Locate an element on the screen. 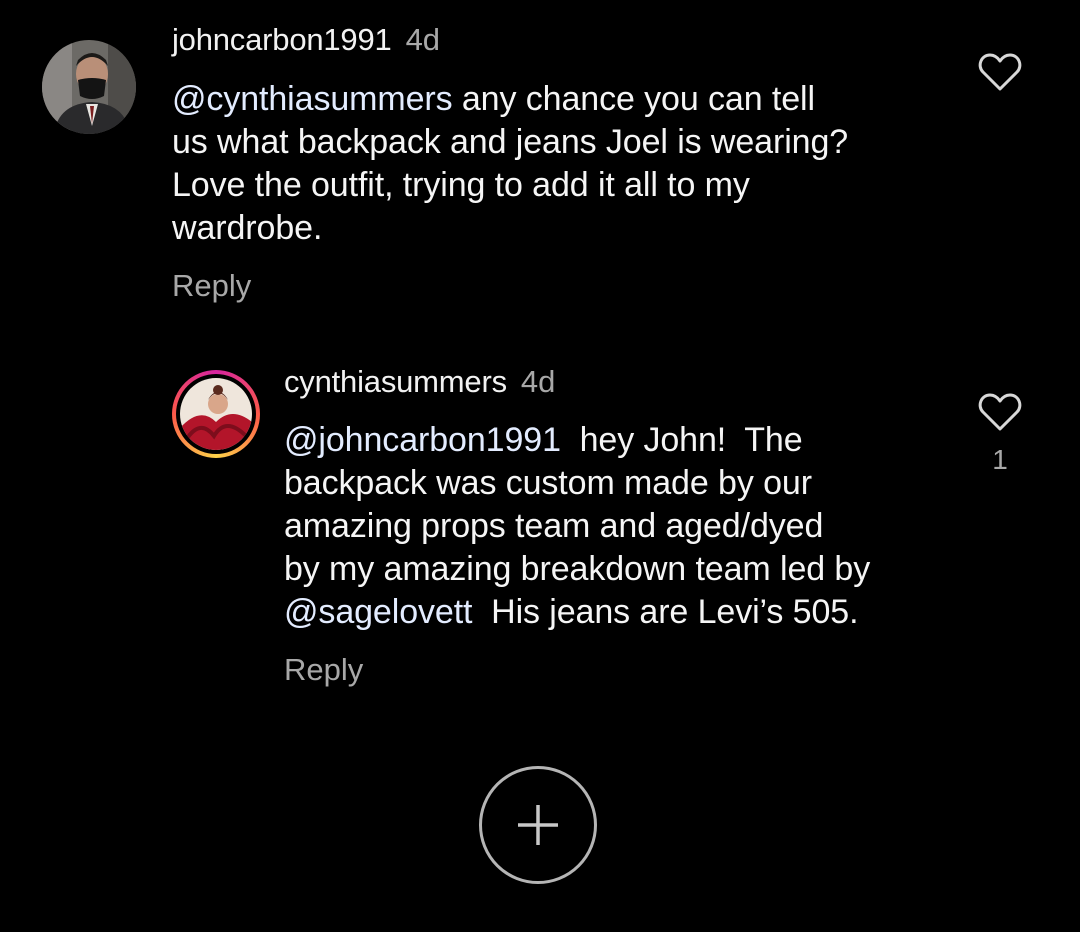 The height and width of the screenshot is (932, 1080). plus-icon is located at coordinates (538, 825).